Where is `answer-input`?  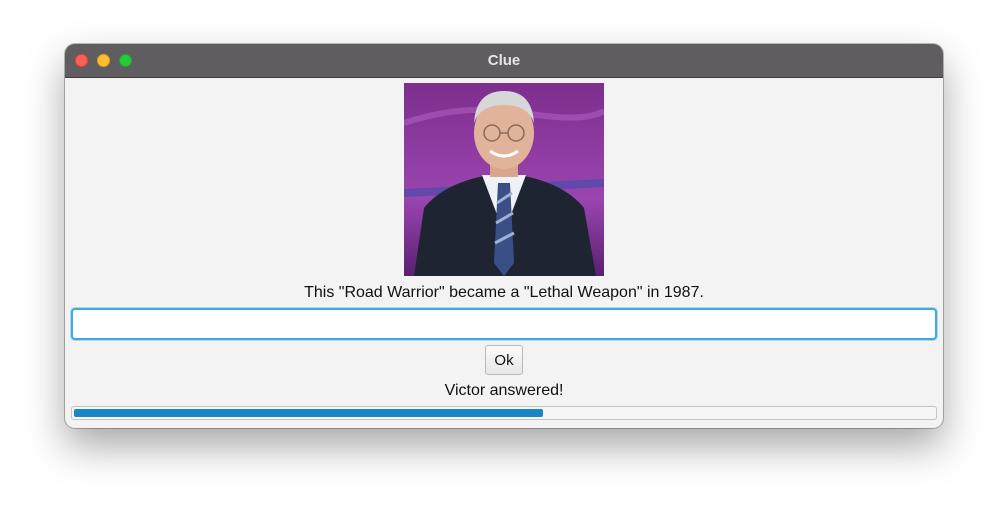
answer-input is located at coordinates (504, 324).